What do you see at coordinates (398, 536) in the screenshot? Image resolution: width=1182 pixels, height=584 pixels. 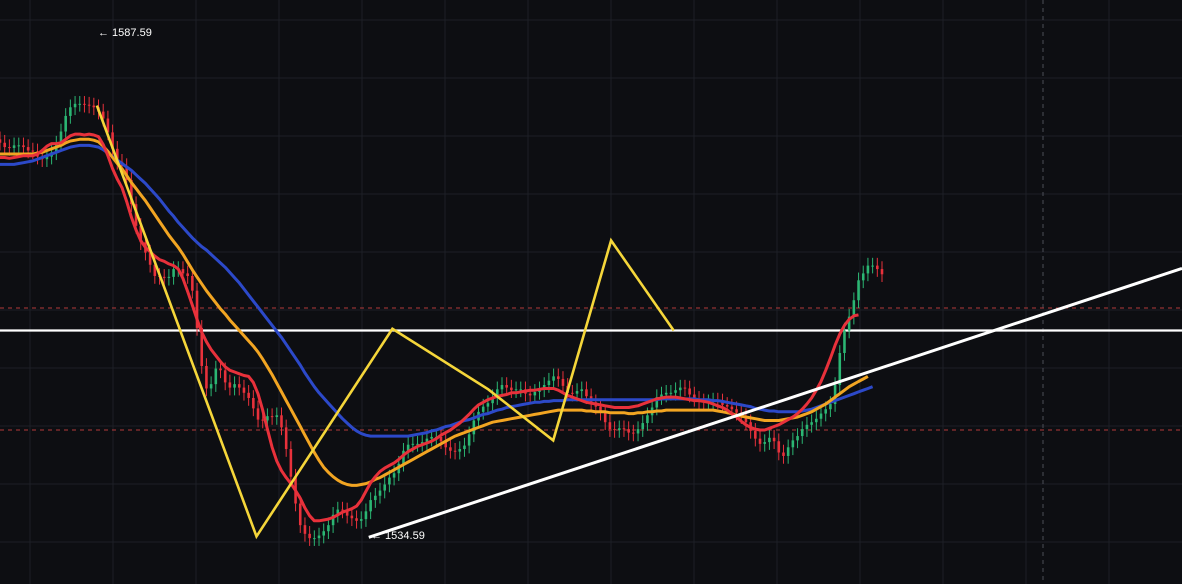 I see `low-price-label: ← 1534.59` at bounding box center [398, 536].